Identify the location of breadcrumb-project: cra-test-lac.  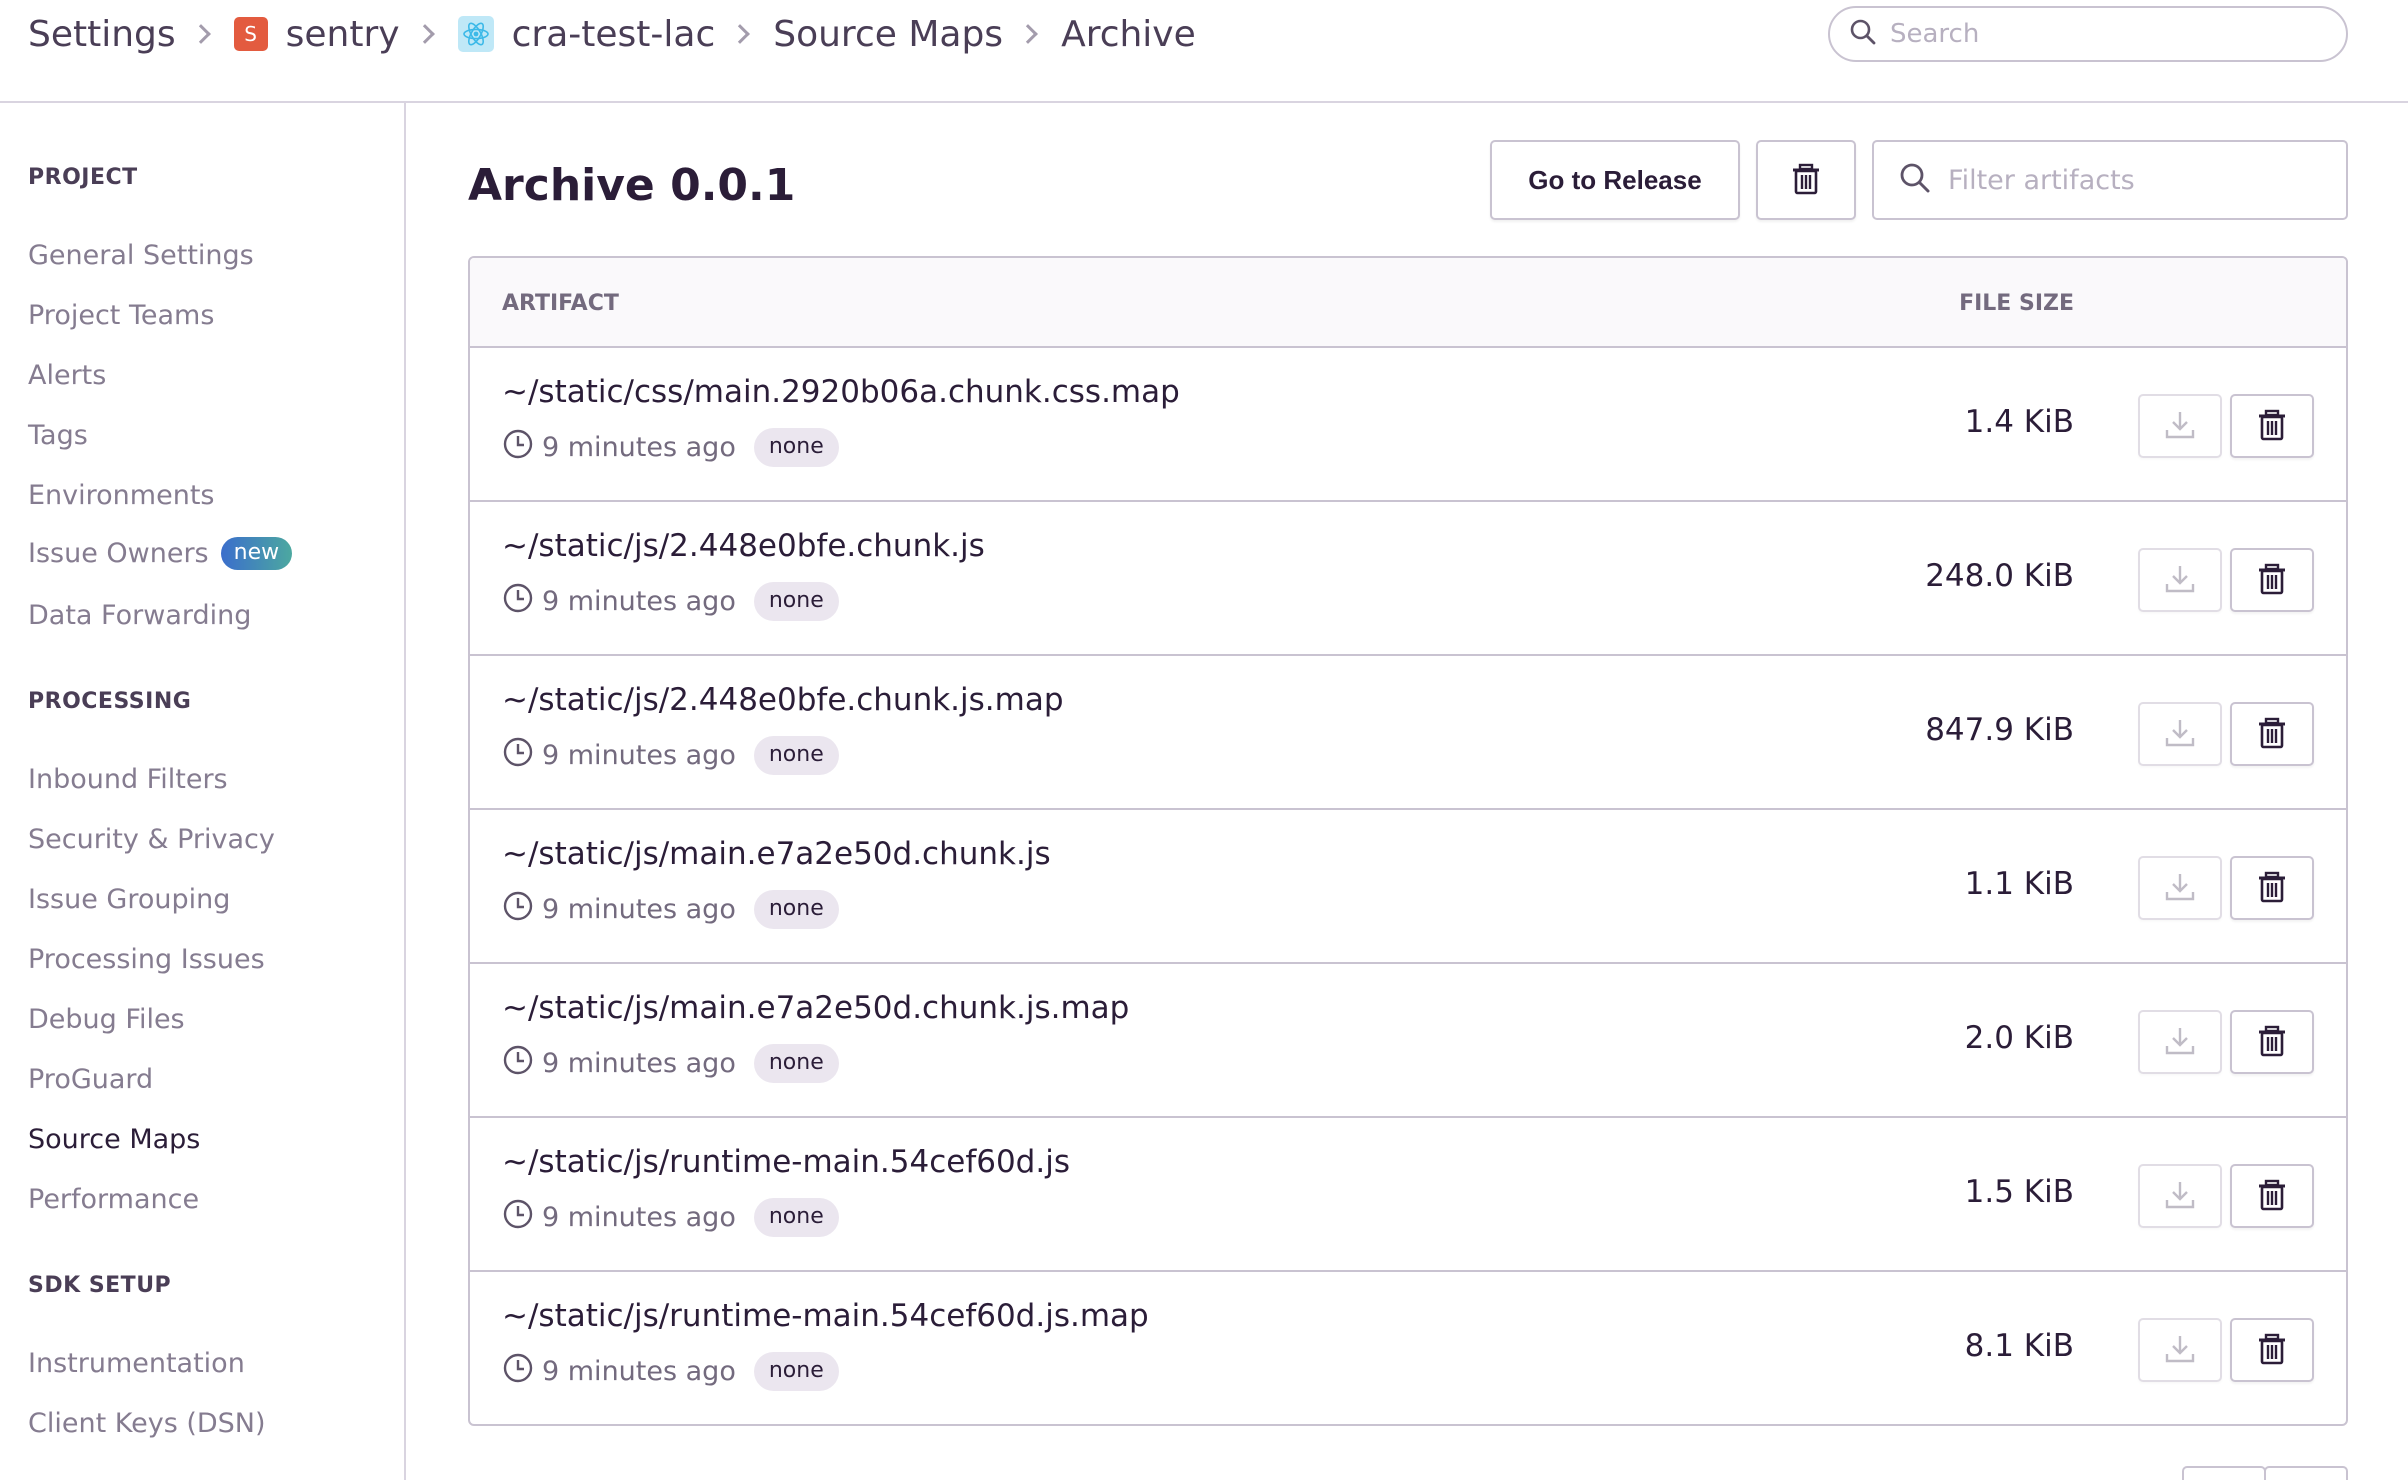
(586, 34).